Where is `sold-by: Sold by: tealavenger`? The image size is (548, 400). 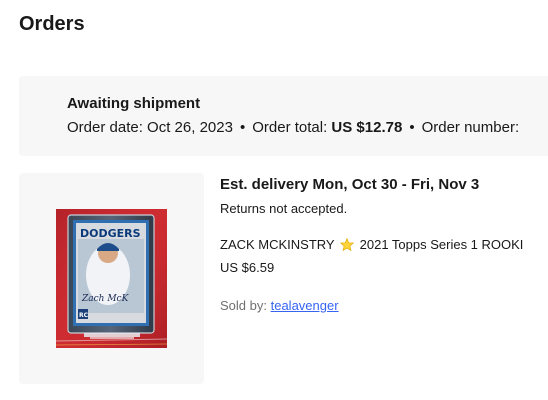 sold-by: Sold by: tealavenger is located at coordinates (279, 306).